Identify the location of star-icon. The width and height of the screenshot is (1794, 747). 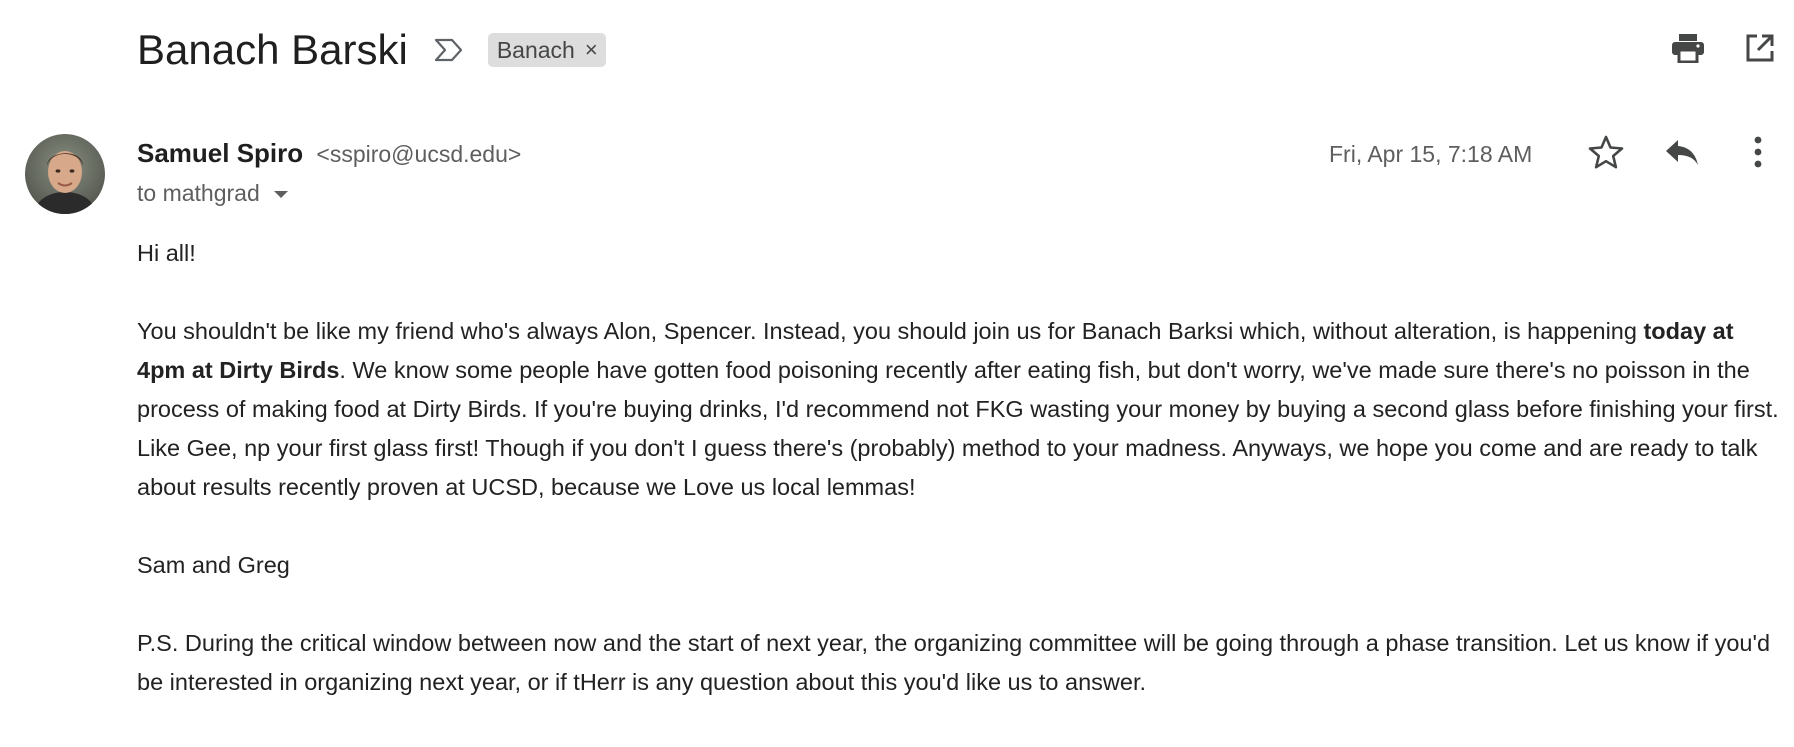
(1606, 152).